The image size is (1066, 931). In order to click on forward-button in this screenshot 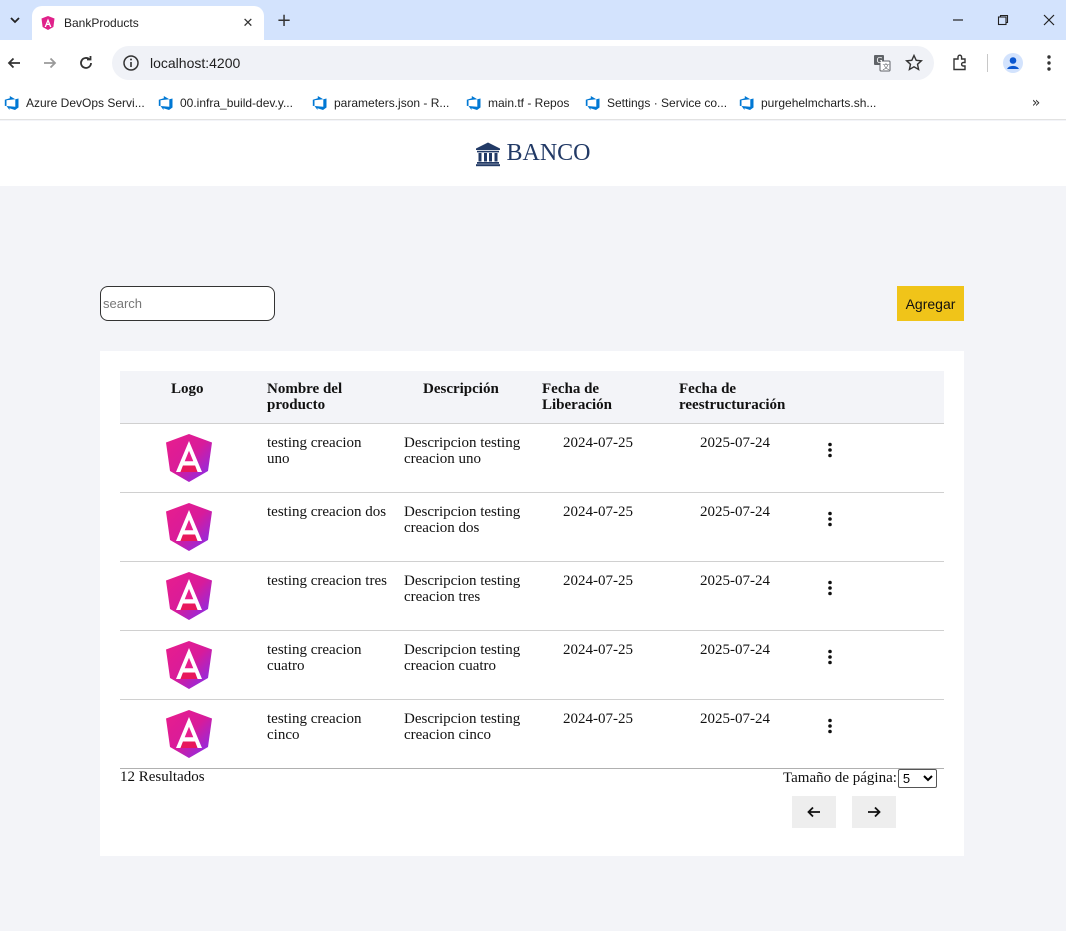, I will do `click(50, 63)`.